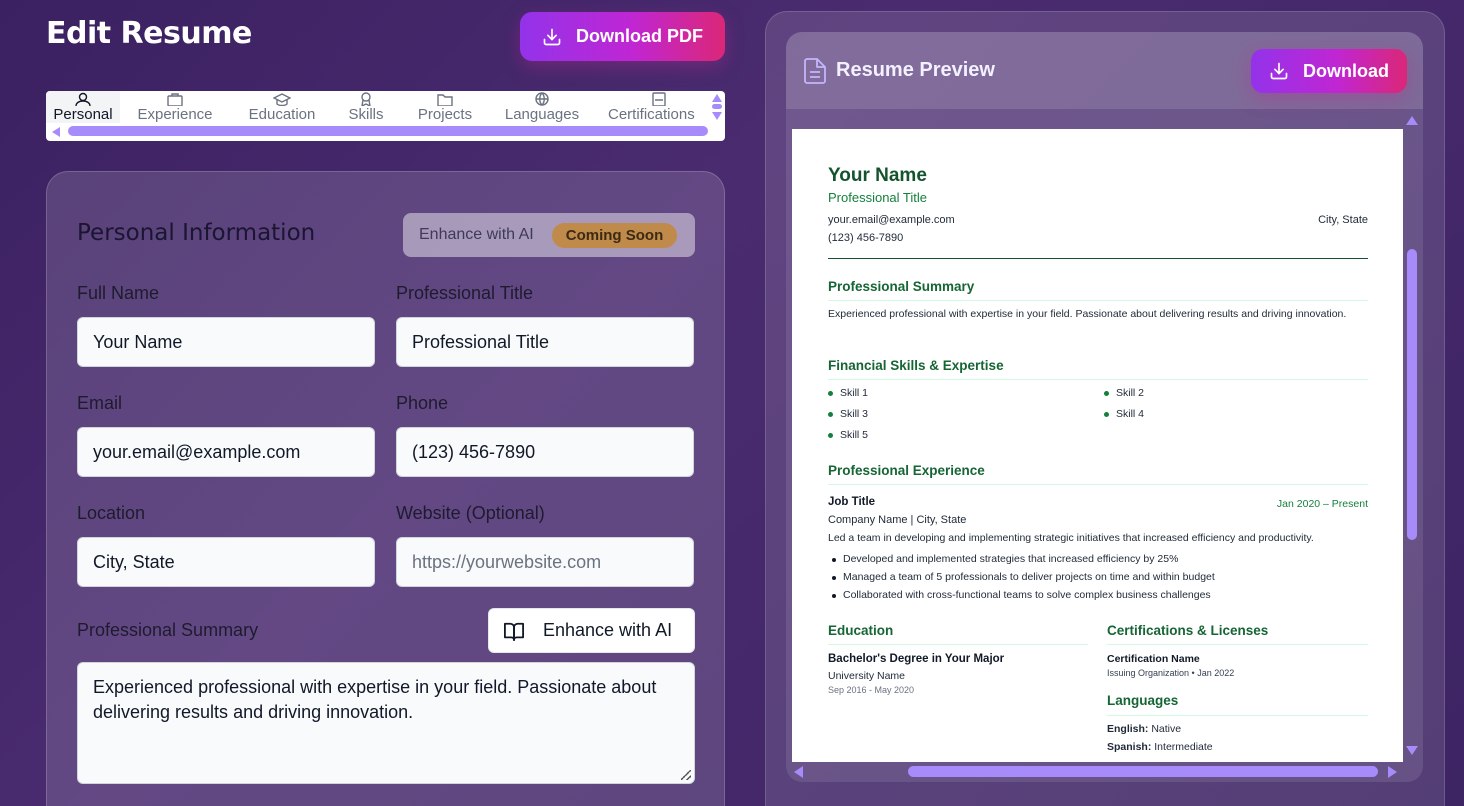 The image size is (1464, 806). What do you see at coordinates (901, 286) in the screenshot?
I see `summary-heading: Professional Summary` at bounding box center [901, 286].